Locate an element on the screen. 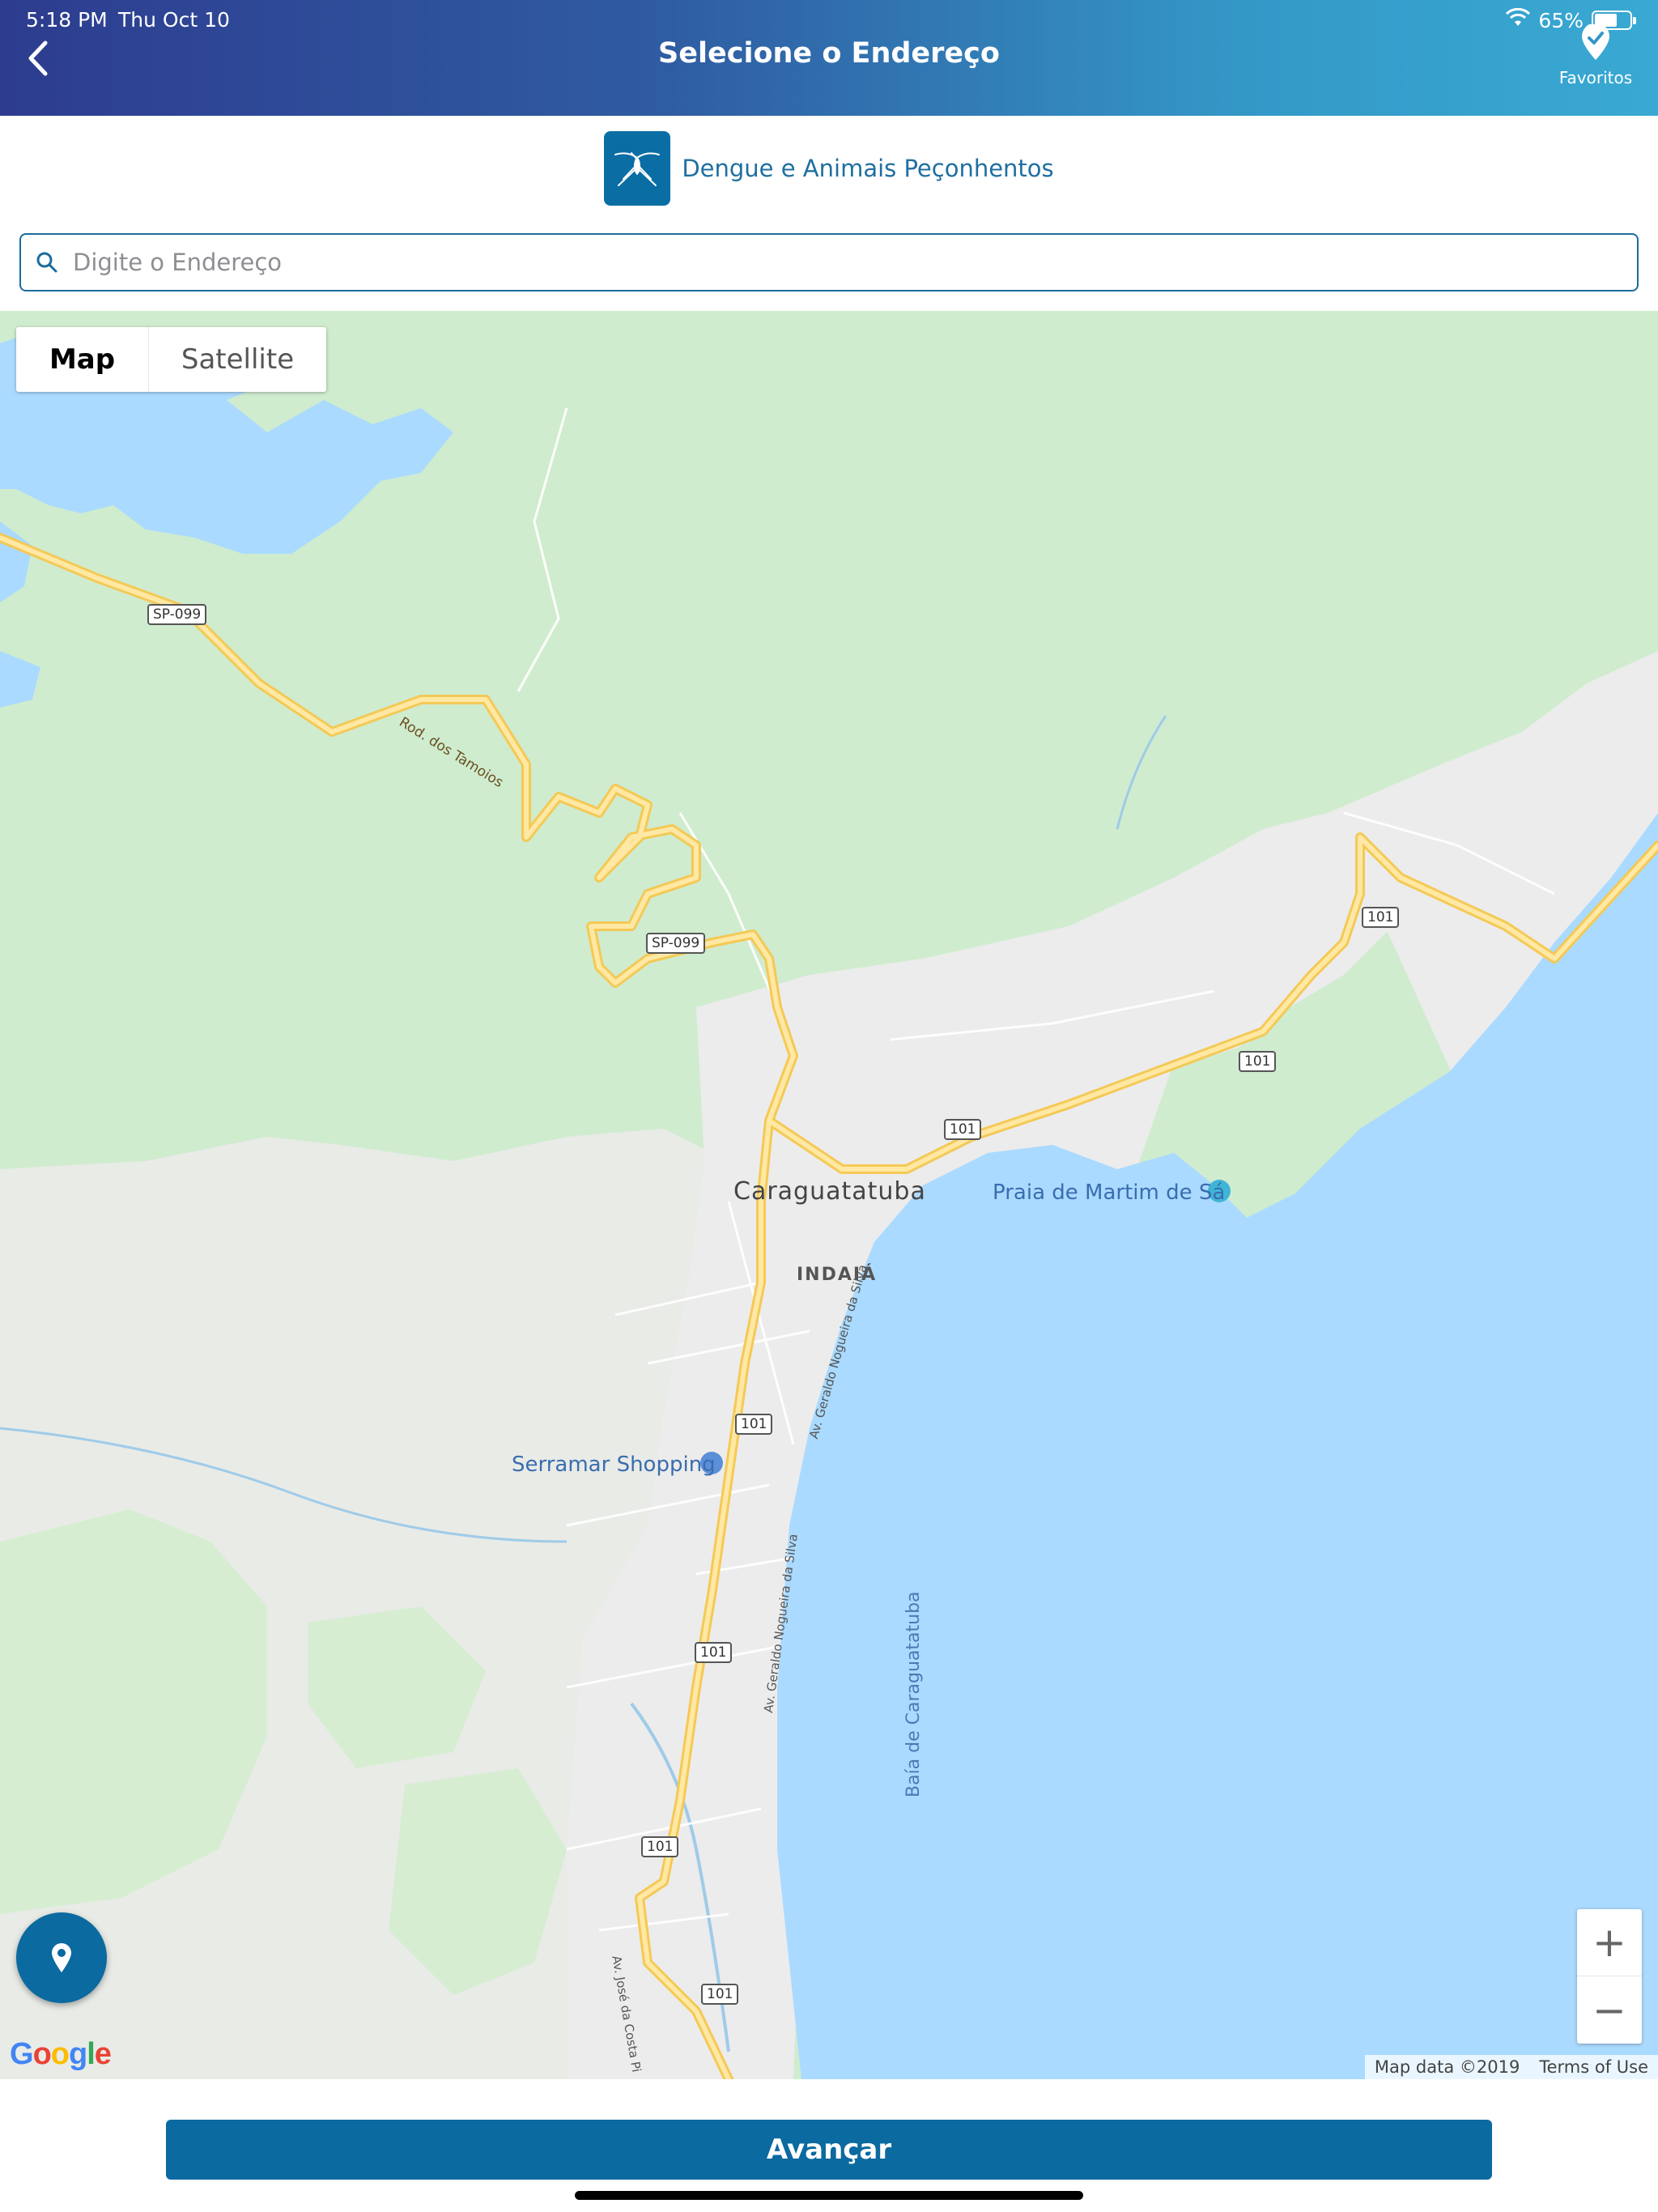  google-logo: Google is located at coordinates (61, 2054).